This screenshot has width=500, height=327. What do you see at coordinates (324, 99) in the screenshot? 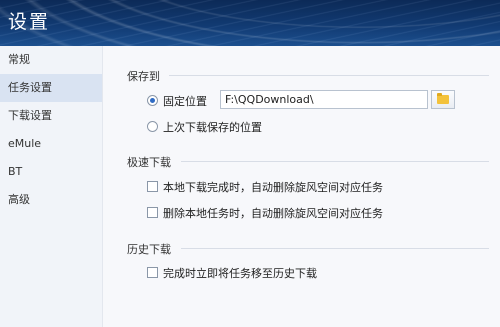
I see `save-path-input: F:\QQDownload\` at bounding box center [324, 99].